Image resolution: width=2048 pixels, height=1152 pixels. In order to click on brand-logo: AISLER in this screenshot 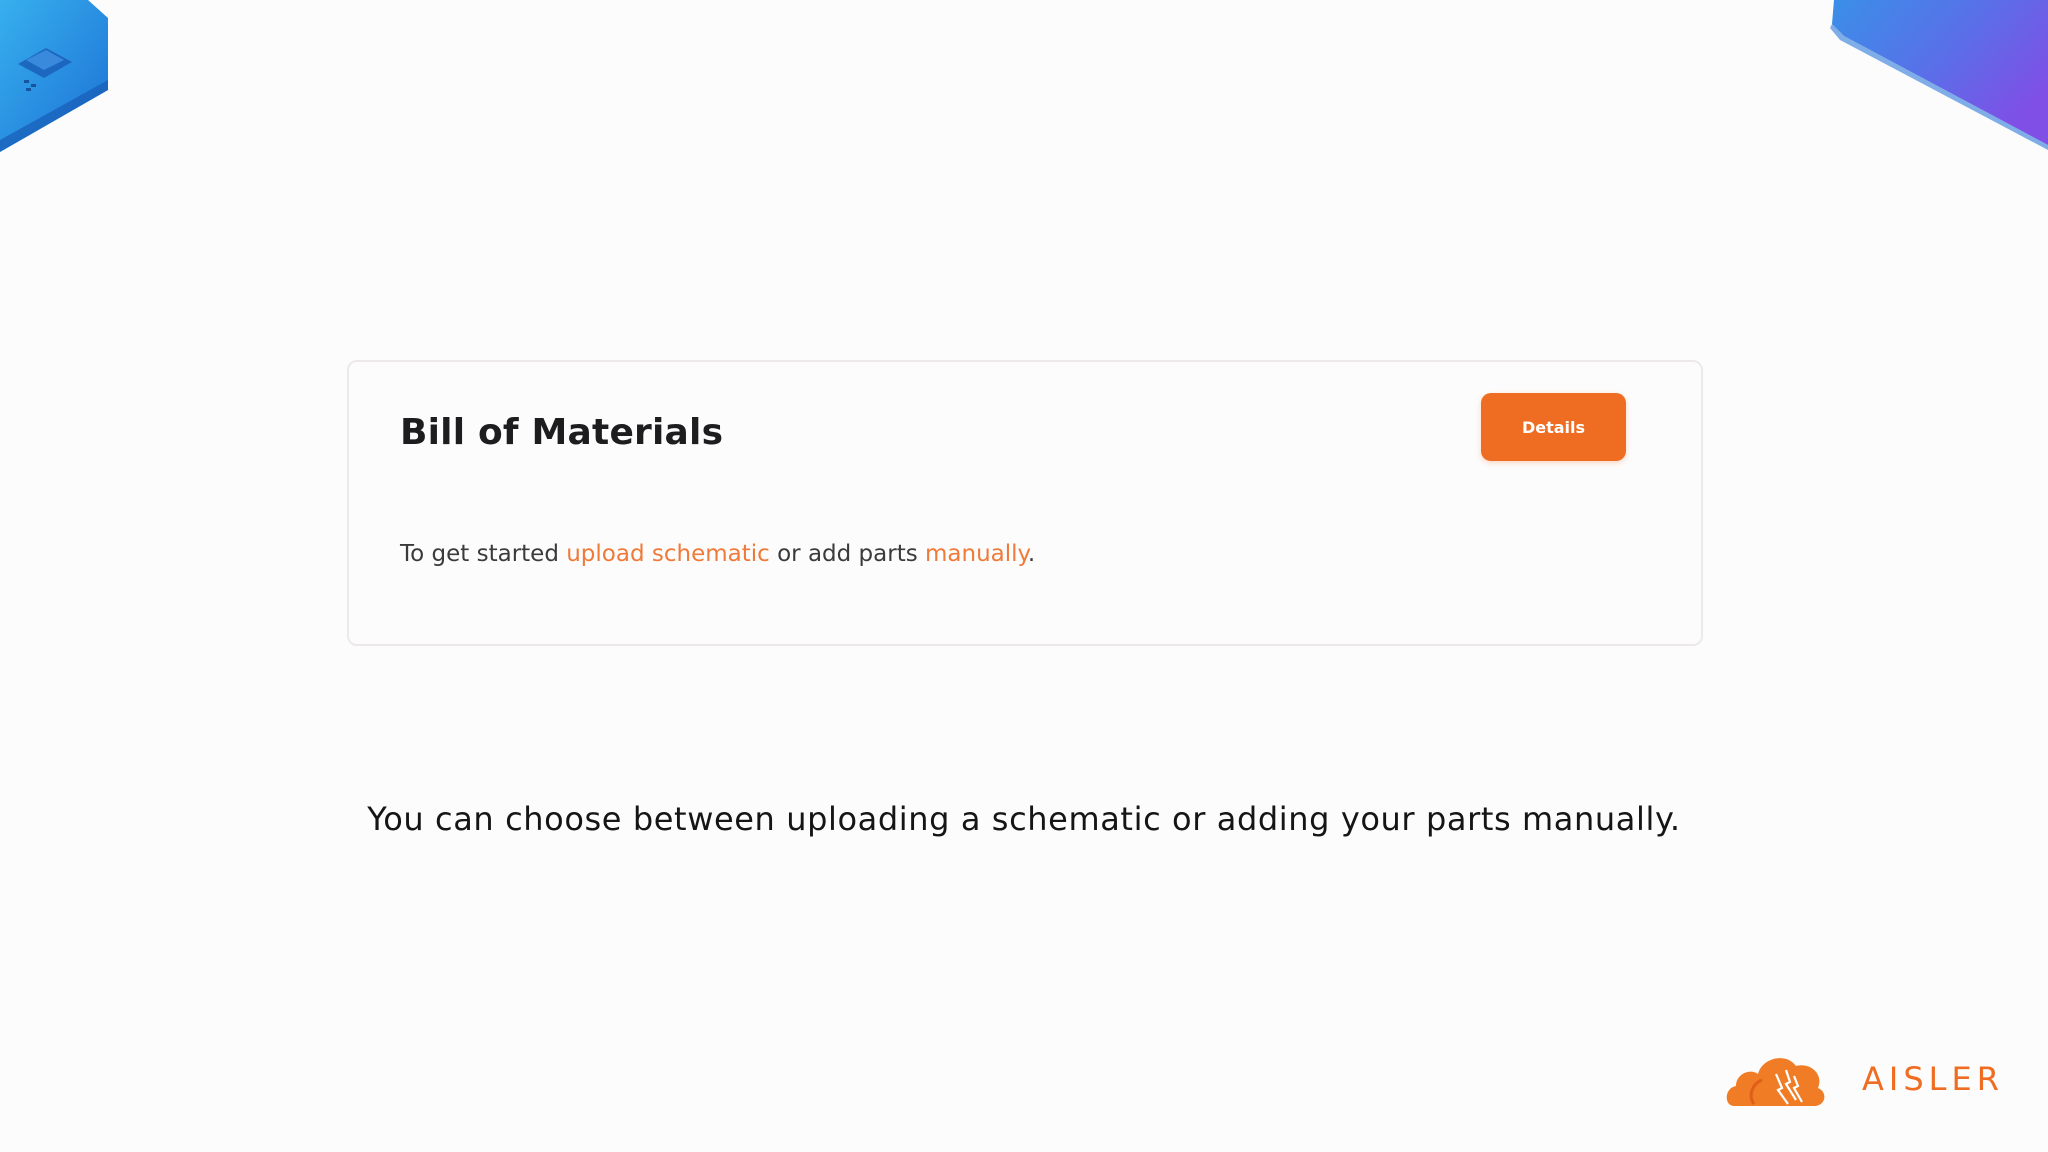, I will do `click(1869, 1079)`.